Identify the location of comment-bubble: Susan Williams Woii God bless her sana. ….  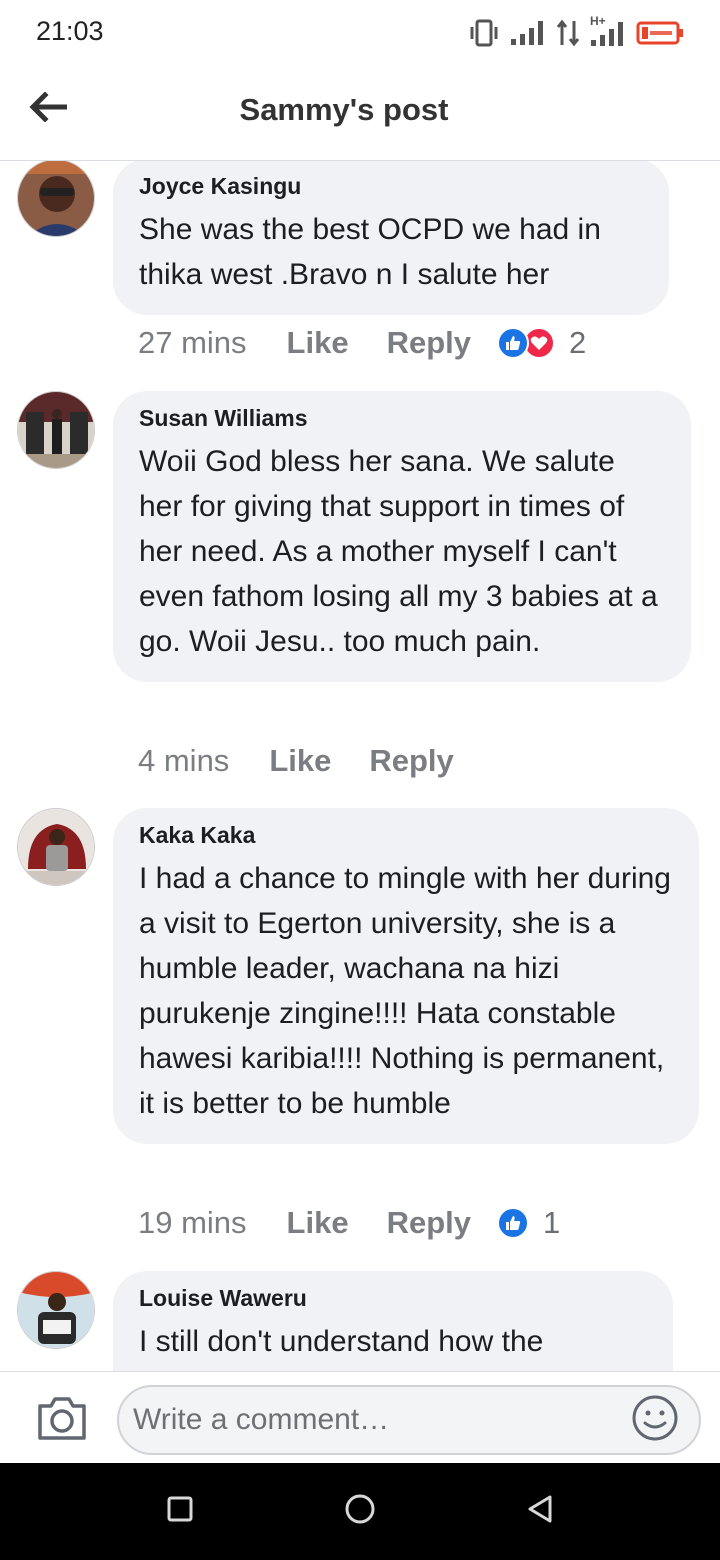
(402, 536).